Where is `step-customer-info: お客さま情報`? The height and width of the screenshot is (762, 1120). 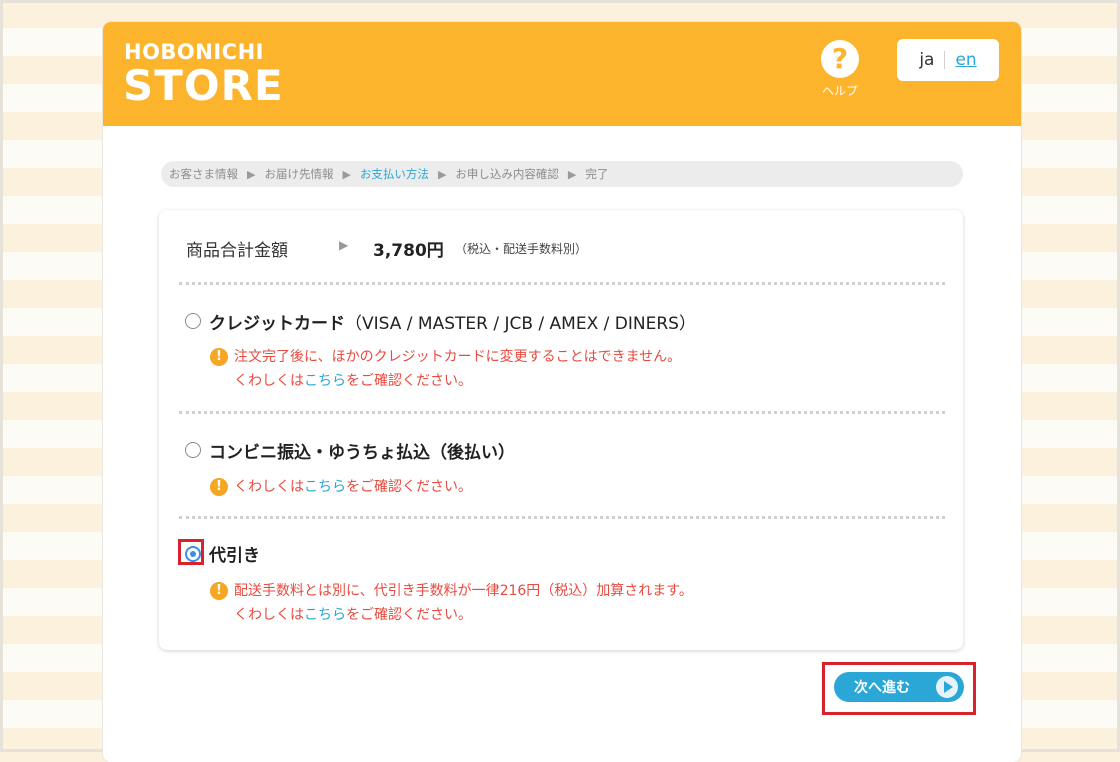
step-customer-info: お客さま情報 is located at coordinates (203, 174).